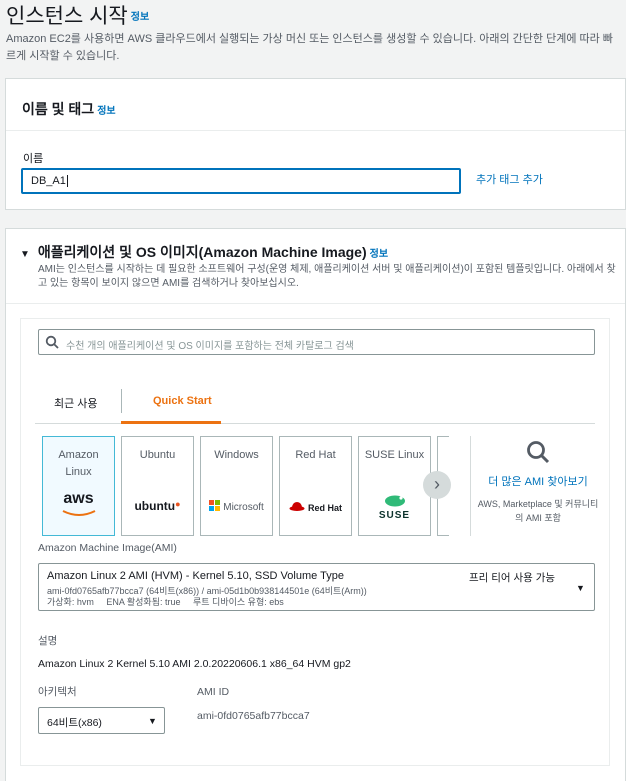 The width and height of the screenshot is (626, 781). What do you see at coordinates (538, 511) in the screenshot?
I see `browse-more-subtitle: AWS, Marketplace 및 커뮤니티의 AMI 포함` at bounding box center [538, 511].